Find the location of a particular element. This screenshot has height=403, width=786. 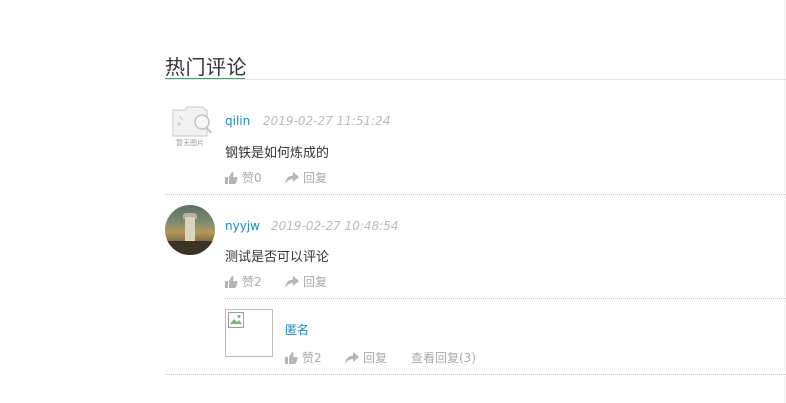

comment-text: 钢铁是如何炼成的 is located at coordinates (277, 153).